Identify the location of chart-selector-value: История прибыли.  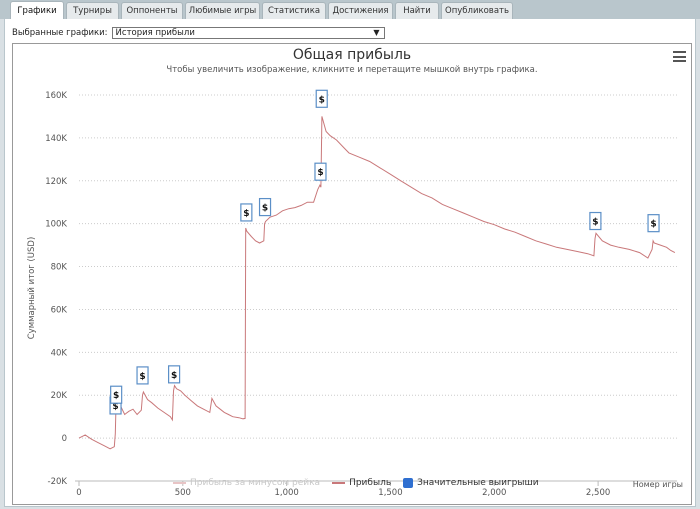
(155, 33).